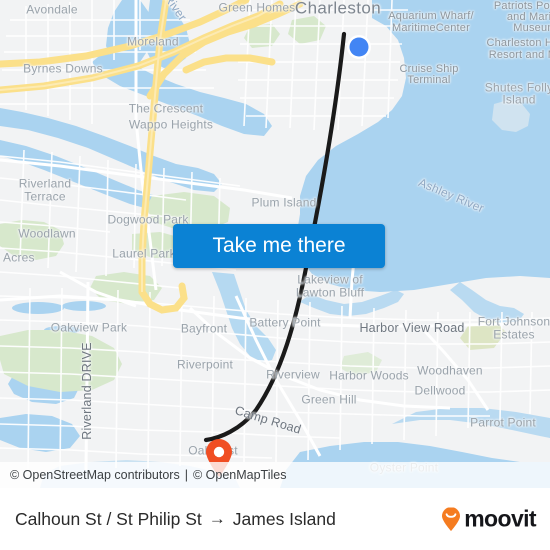 The width and height of the screenshot is (550, 550). I want to click on route-destination-label: James Island, so click(284, 518).